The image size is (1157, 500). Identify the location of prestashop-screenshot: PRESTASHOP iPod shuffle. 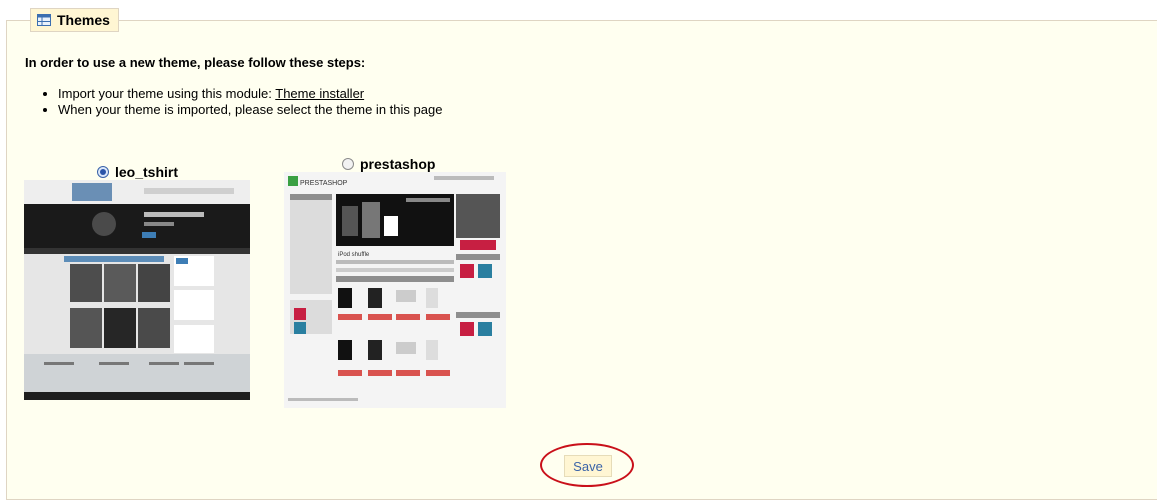
(395, 290).